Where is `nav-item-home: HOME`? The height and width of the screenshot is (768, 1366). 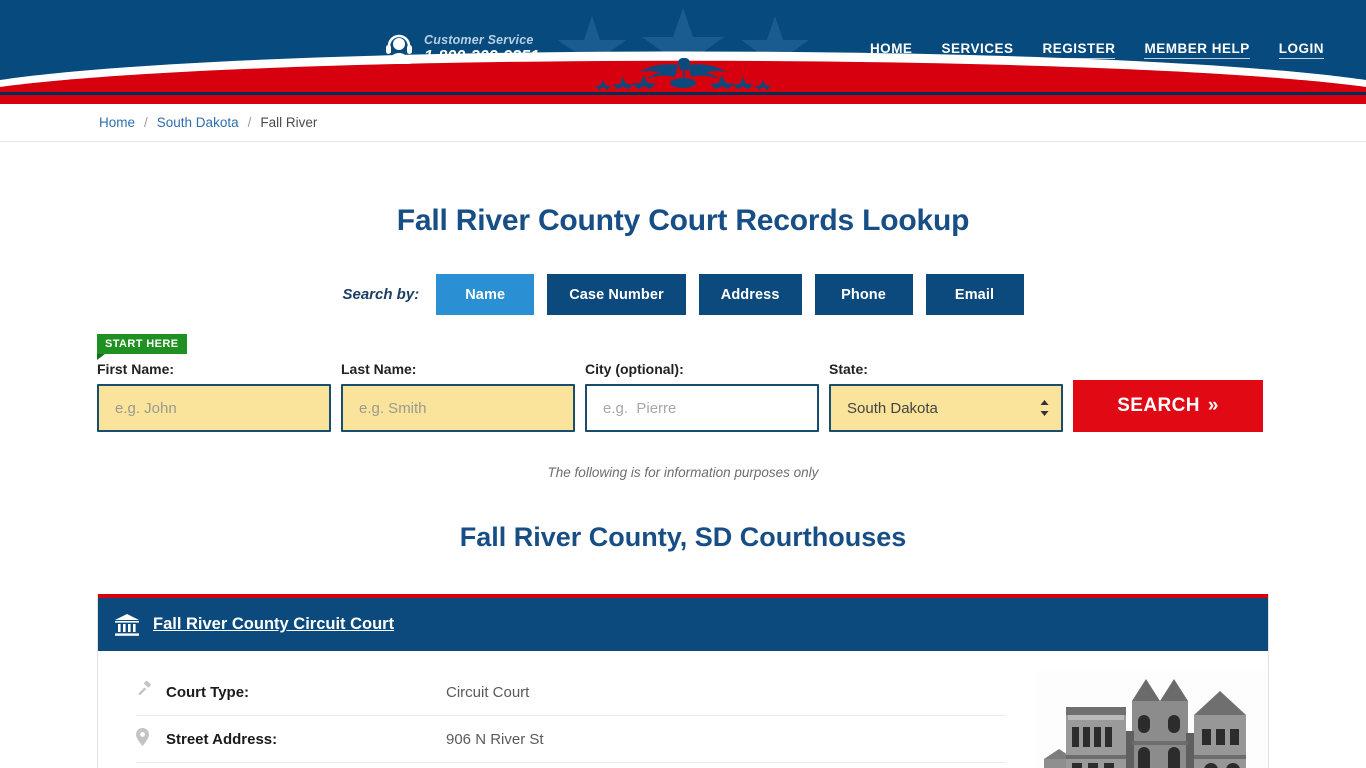 nav-item-home: HOME is located at coordinates (891, 50).